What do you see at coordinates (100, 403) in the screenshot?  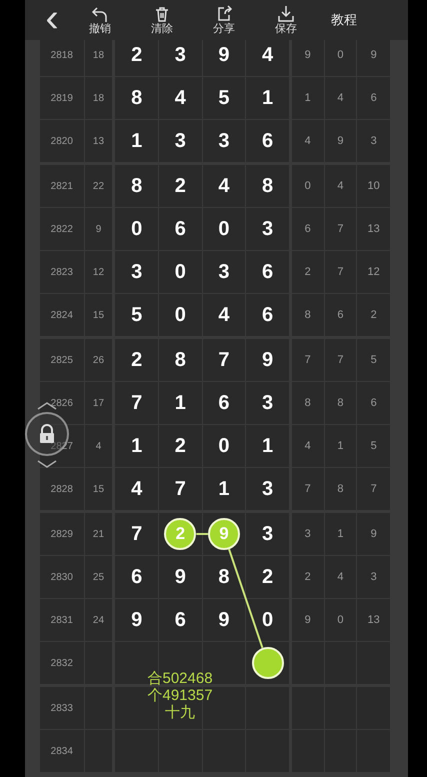 I see `sum-cell: 17` at bounding box center [100, 403].